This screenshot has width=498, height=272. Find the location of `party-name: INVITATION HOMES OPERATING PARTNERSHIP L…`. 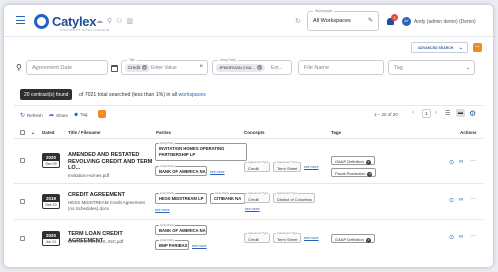

party-name: INVITATION HOMES OPERATING PARTNERSHIP L… is located at coordinates (192, 151).